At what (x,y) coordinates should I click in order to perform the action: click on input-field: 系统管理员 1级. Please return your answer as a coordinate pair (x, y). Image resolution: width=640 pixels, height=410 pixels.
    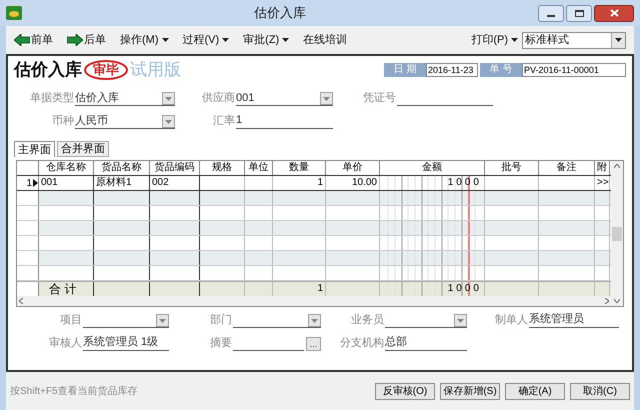
    Looking at the image, I should click on (126, 343).